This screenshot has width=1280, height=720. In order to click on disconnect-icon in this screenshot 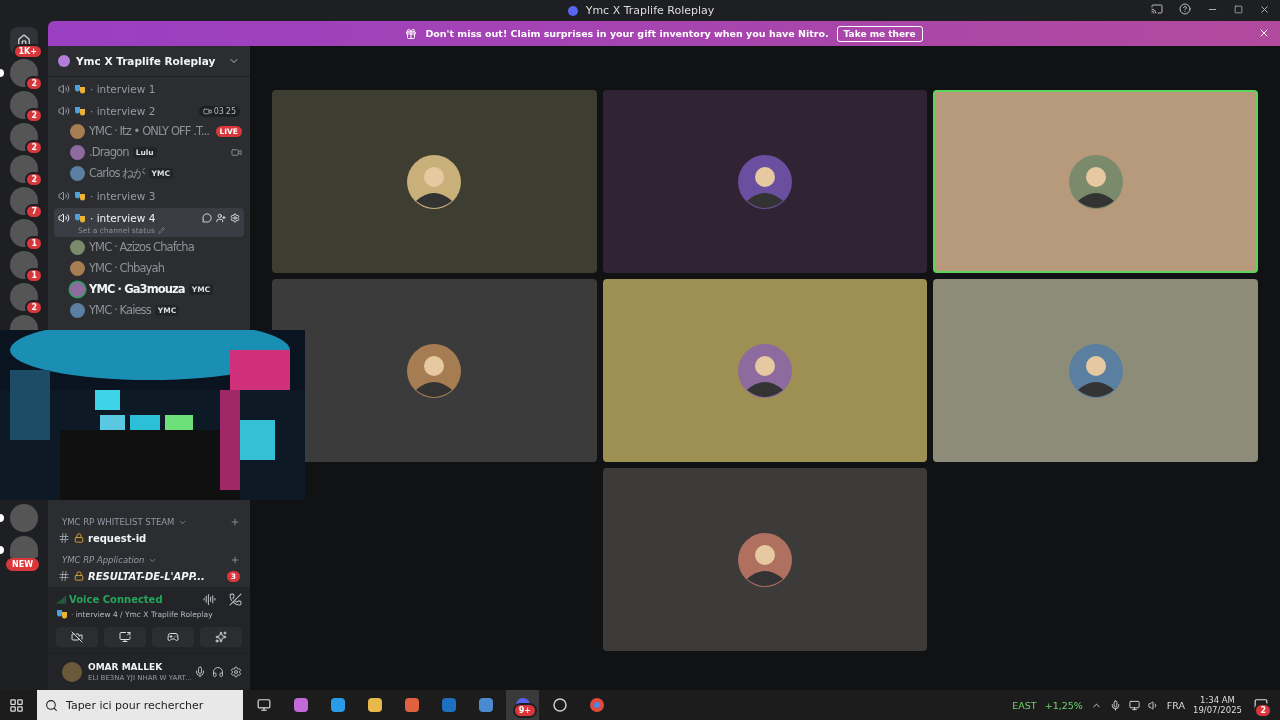, I will do `click(235, 599)`.